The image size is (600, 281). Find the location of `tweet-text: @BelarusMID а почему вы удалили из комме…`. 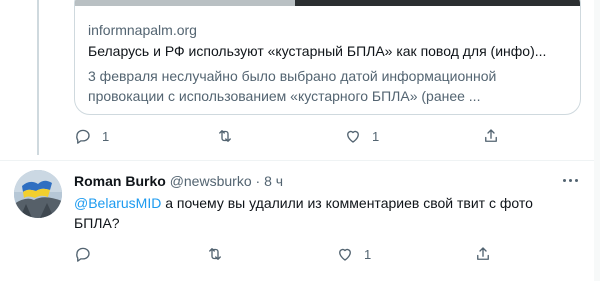

tweet-text: @BelarusMID а почему вы удалили из комме… is located at coordinates (324, 213).